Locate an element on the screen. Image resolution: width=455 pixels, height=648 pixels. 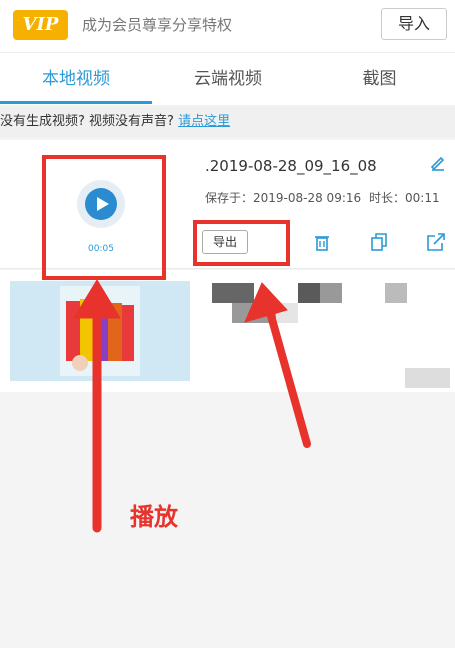
annotation-label: 播放 is located at coordinates (154, 517).